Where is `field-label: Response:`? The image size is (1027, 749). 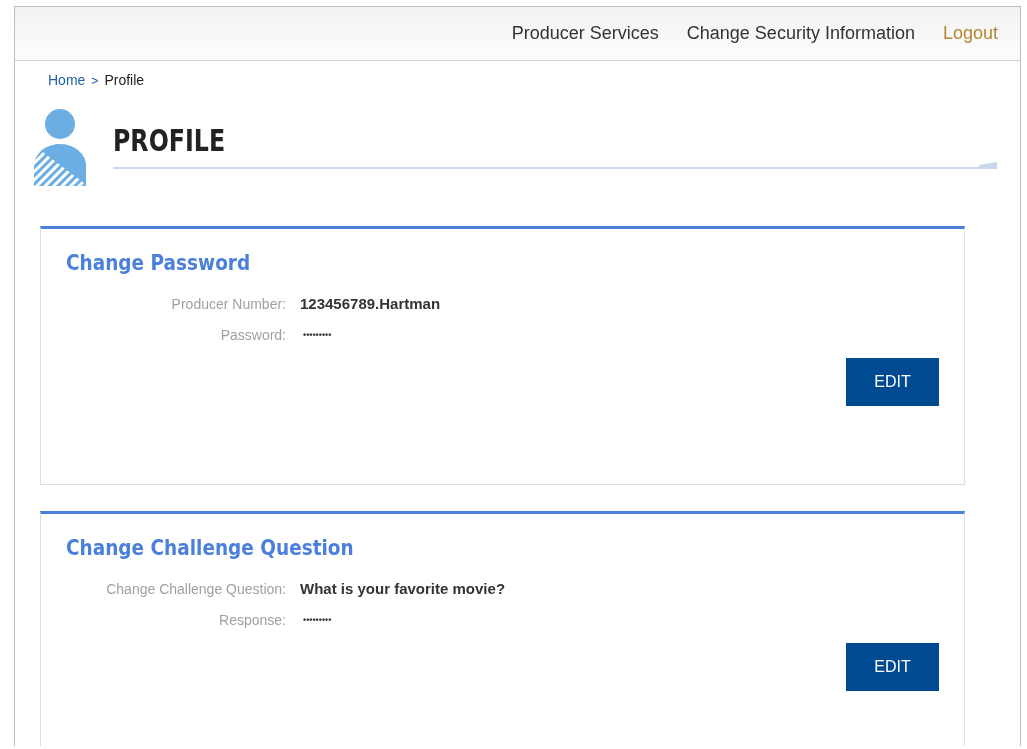 field-label: Response: is located at coordinates (252, 620).